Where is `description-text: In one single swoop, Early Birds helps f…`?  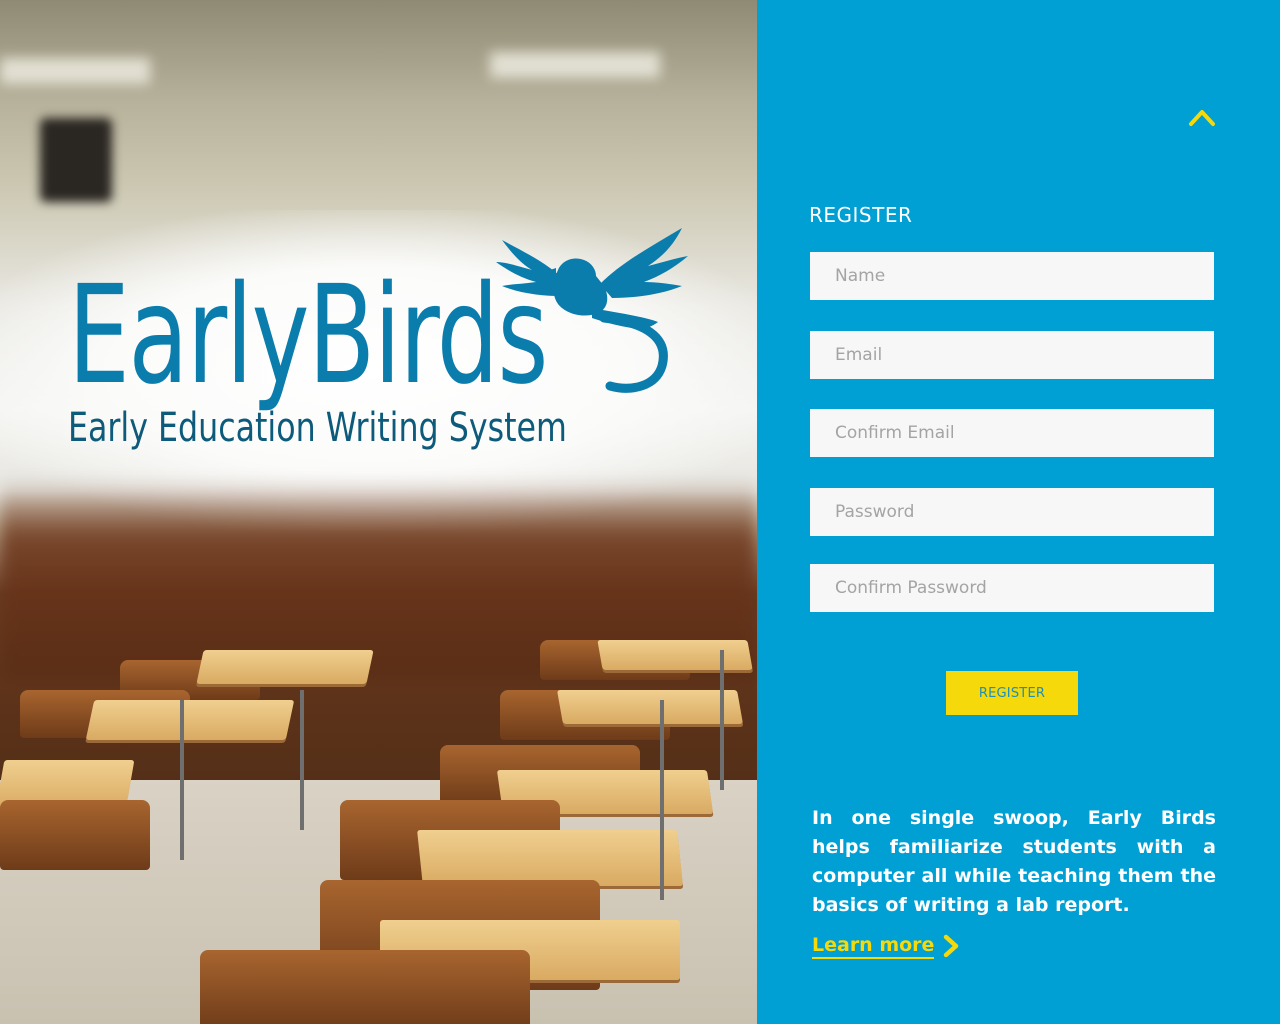
description-text: In one single swoop, Early Birds helps f… is located at coordinates (1014, 861).